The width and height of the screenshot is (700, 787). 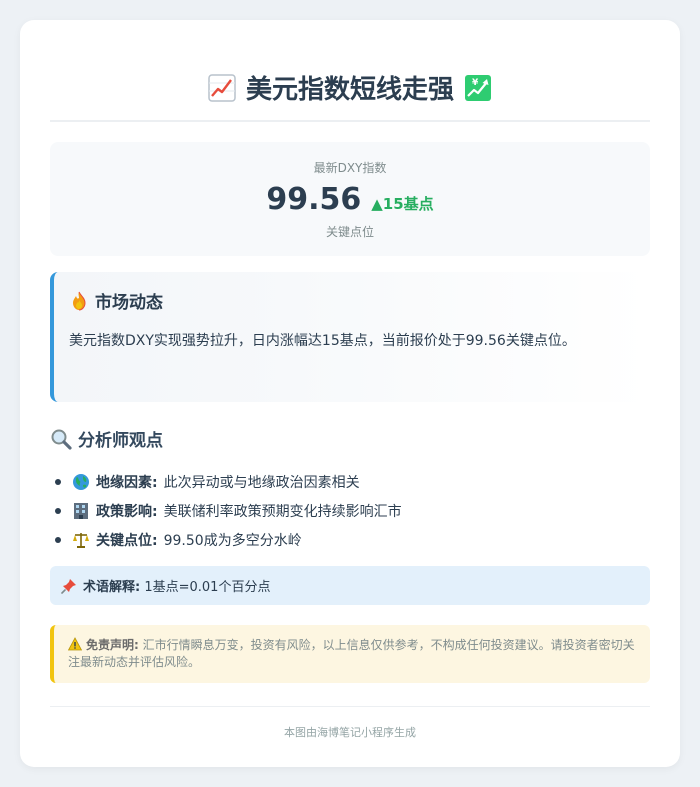 I want to click on list-item: 政策影响: 美联储利率政策预期变化持续影响汇市, so click(x=350, y=510).